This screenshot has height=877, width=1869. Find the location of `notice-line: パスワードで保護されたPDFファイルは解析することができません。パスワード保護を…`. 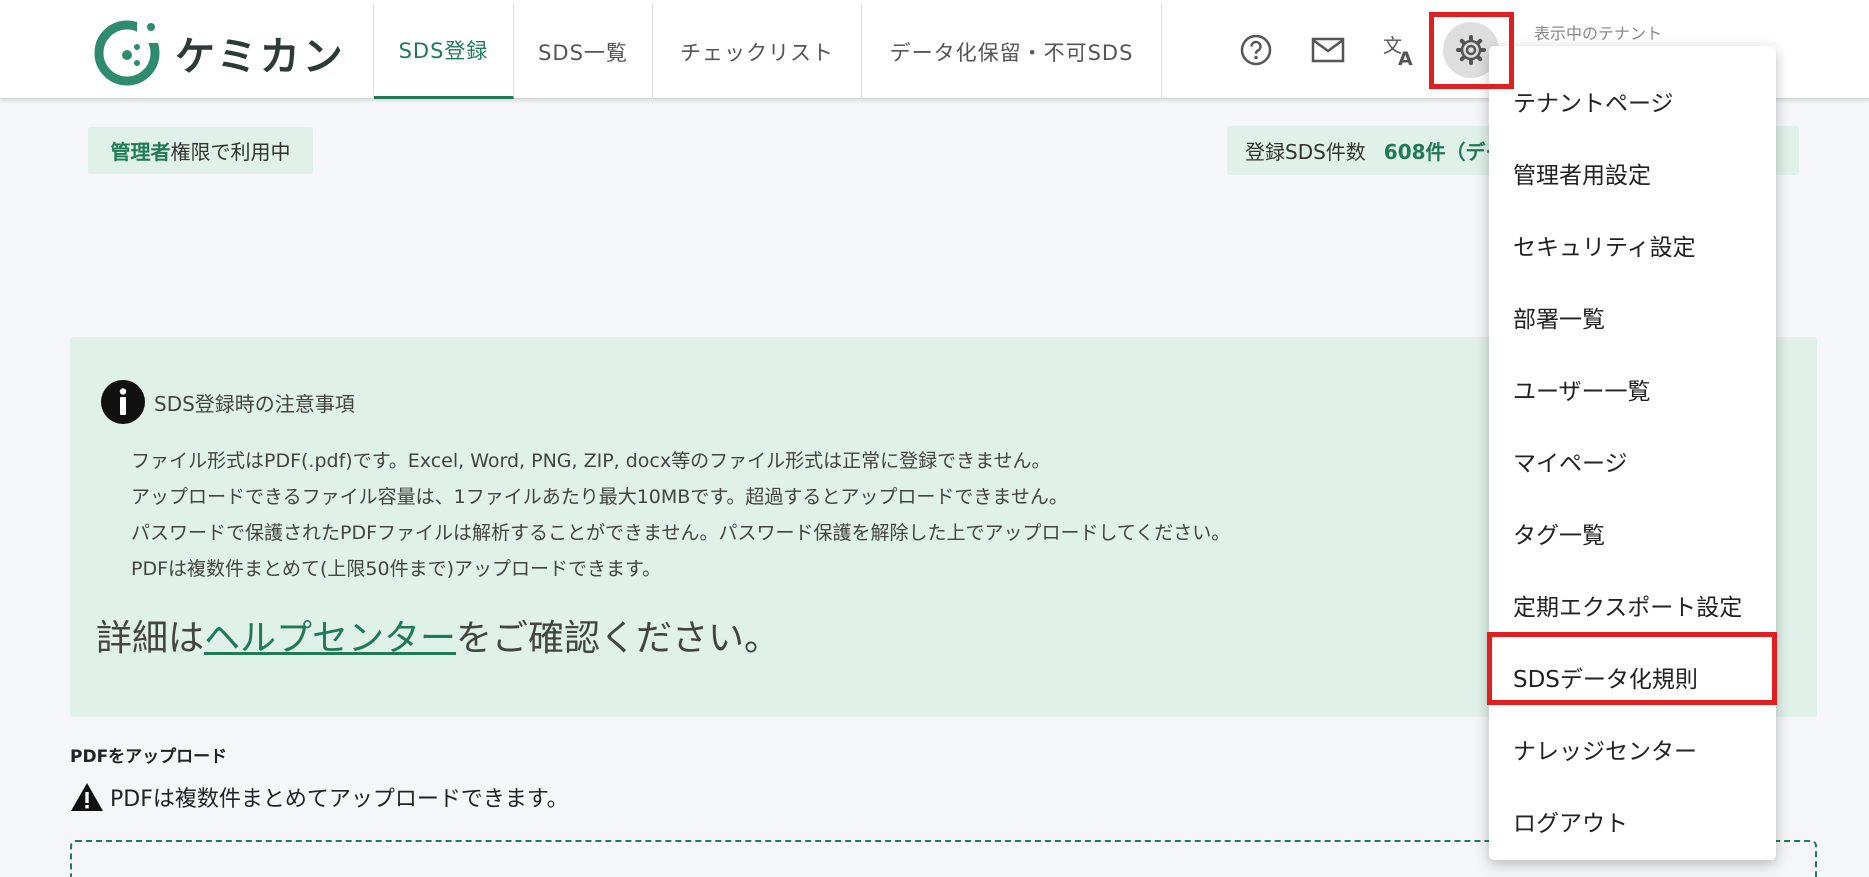

notice-line: パスワードで保護されたPDFファイルは解析することができません。パスワード保護を… is located at coordinates (681, 533).